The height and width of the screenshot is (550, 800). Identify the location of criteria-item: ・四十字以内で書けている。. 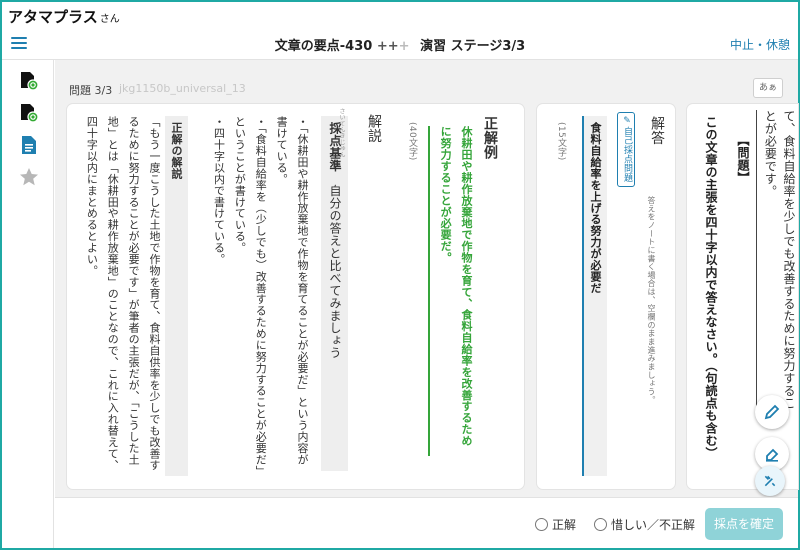
(219, 190).